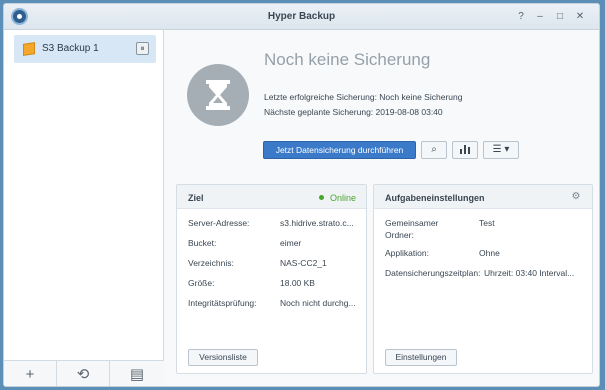 The image size is (605, 390). What do you see at coordinates (540, 17) in the screenshot?
I see `minimize-button: –` at bounding box center [540, 17].